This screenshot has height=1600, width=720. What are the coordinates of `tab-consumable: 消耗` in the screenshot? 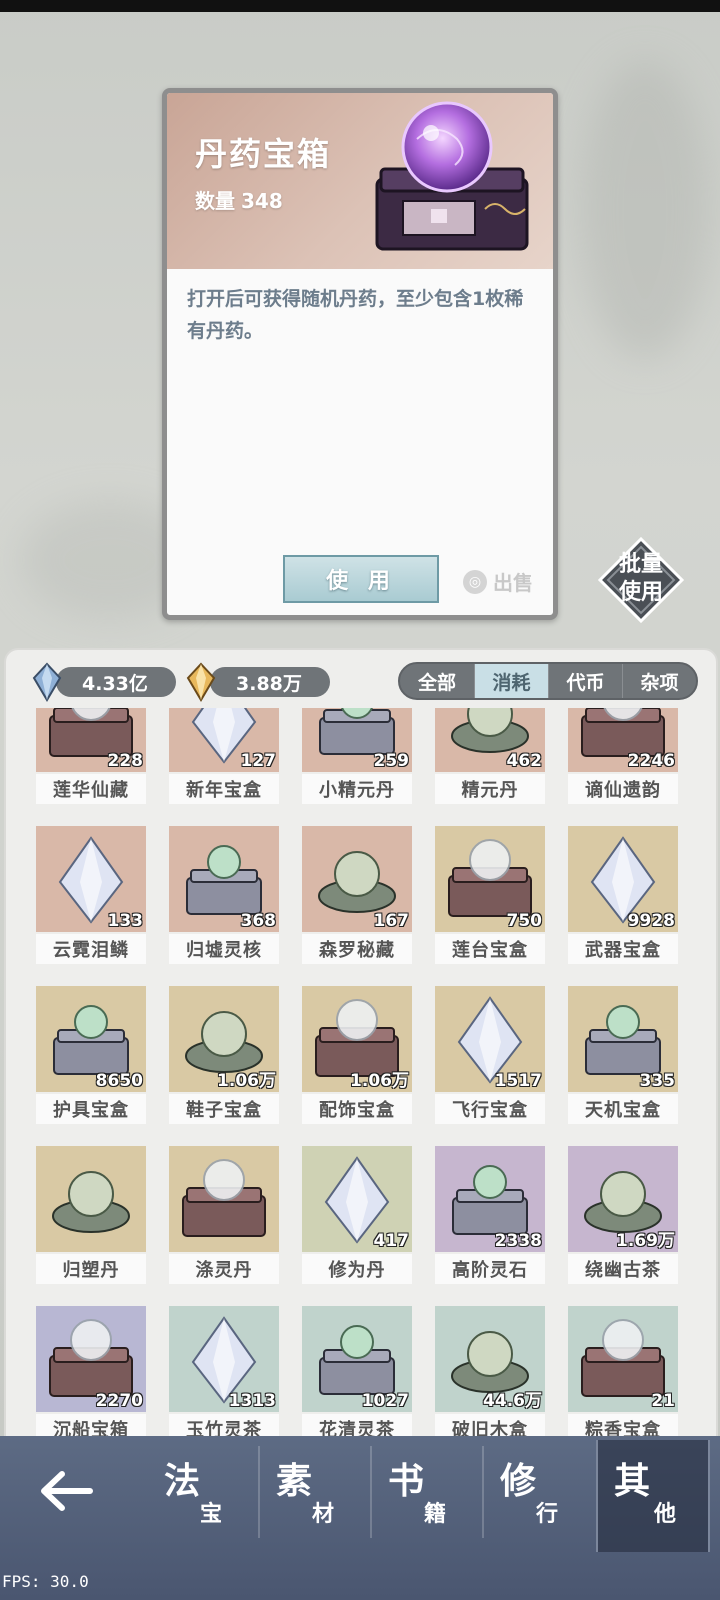 It's located at (511, 681).